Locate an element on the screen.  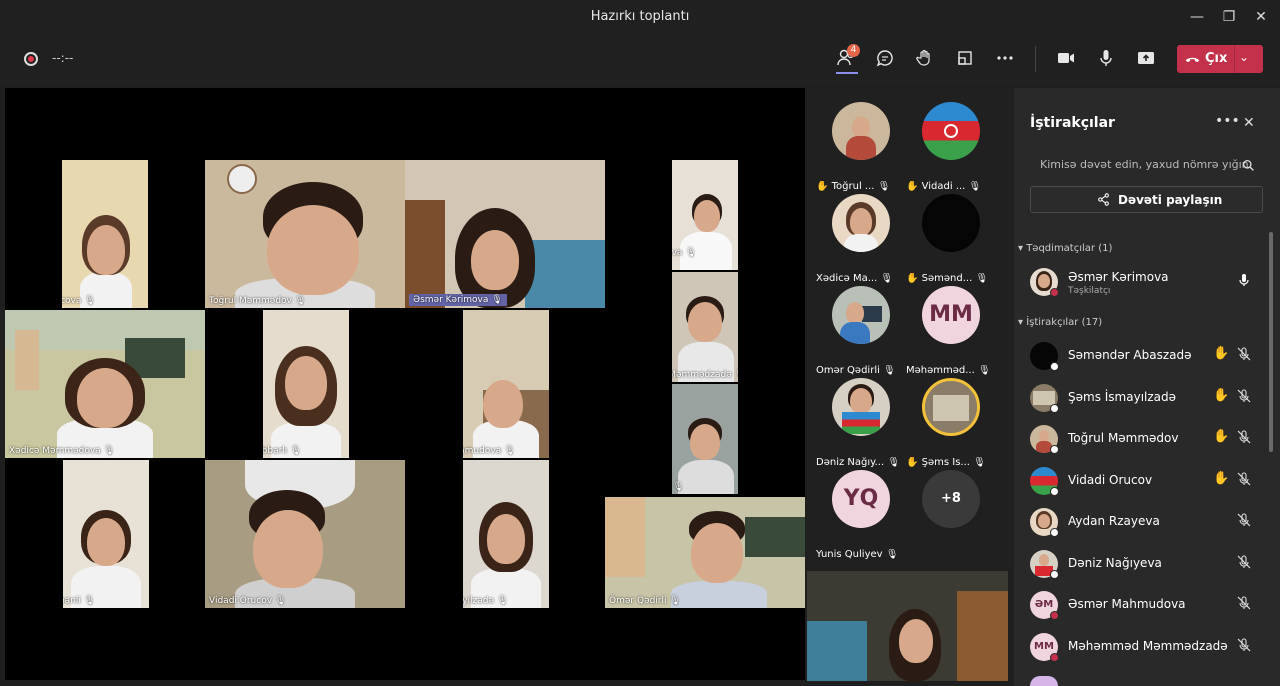
recording-indicator-icon is located at coordinates (31, 59).